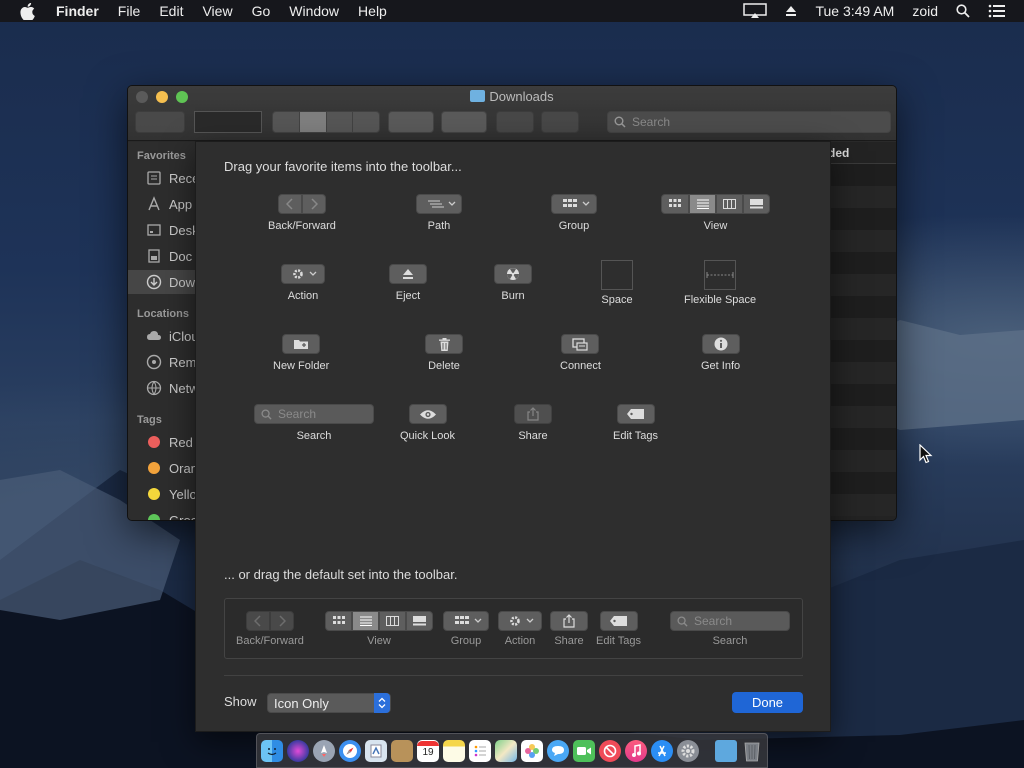  I want to click on menu-window: Window, so click(314, 11).